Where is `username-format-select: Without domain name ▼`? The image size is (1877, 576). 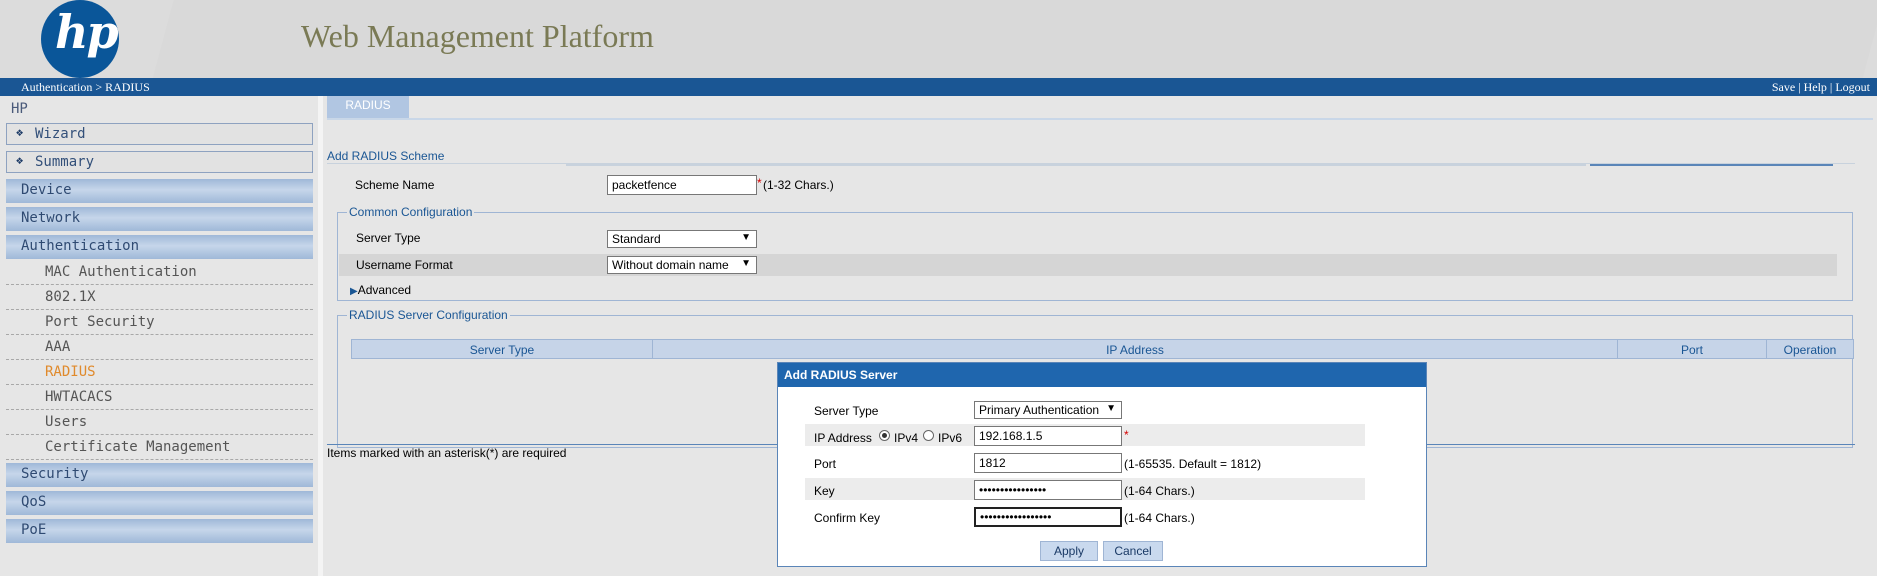 username-format-select: Without domain name ▼ is located at coordinates (682, 265).